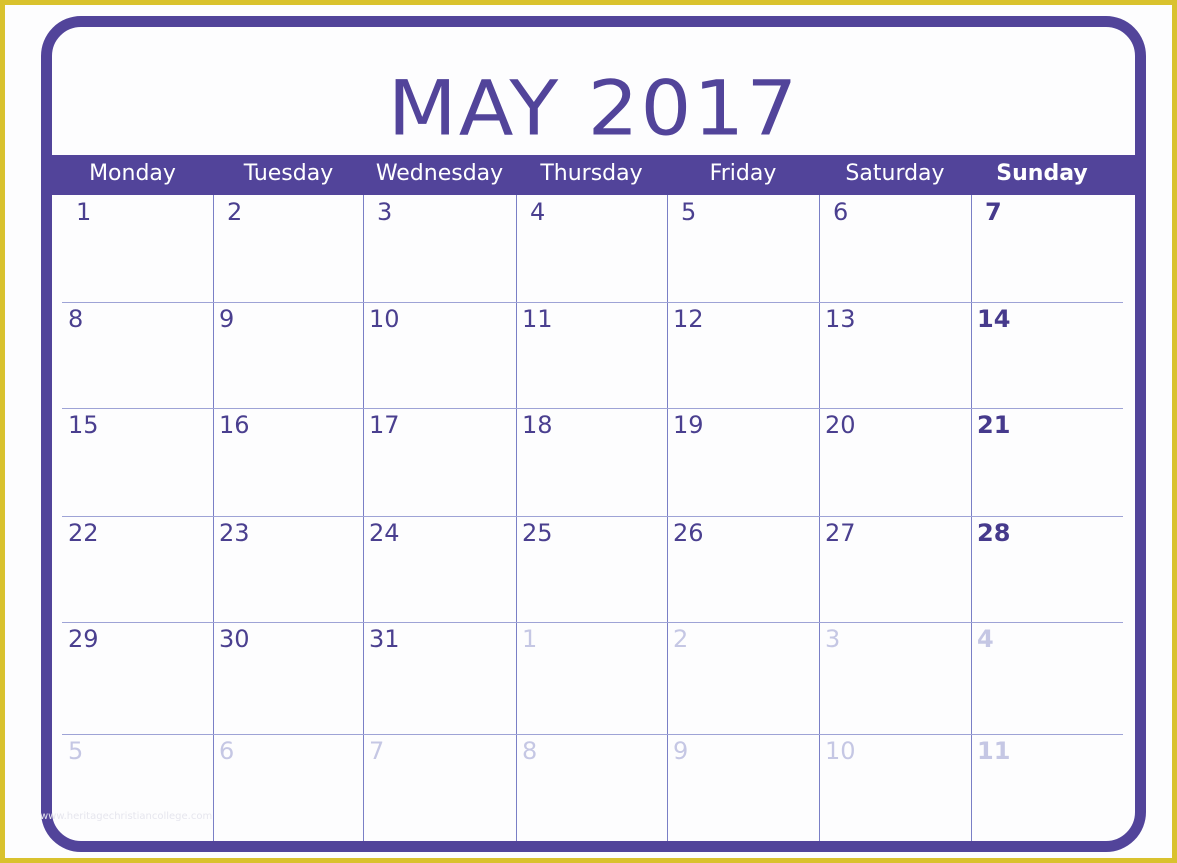 The width and height of the screenshot is (1177, 863). What do you see at coordinates (895, 173) in the screenshot?
I see `weekday-saturday: Saturday` at bounding box center [895, 173].